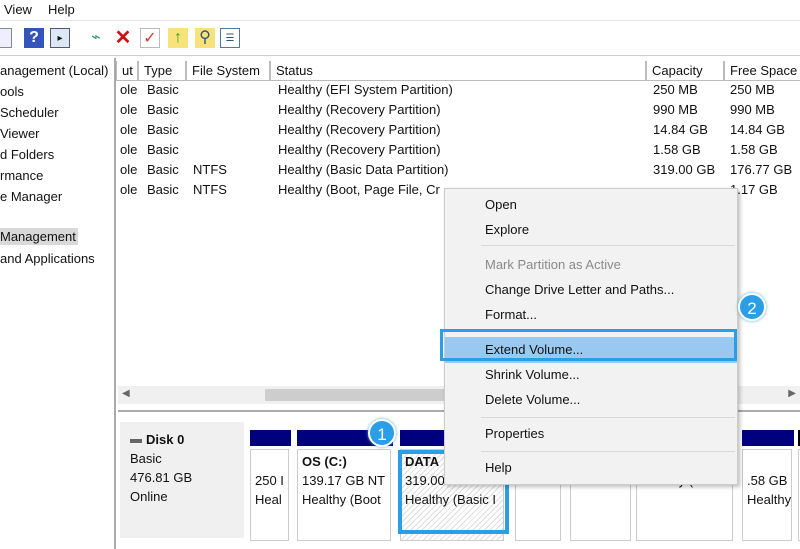  Describe the element at coordinates (684, 169) in the screenshot. I see `table-cell: 319.00 GB` at that location.